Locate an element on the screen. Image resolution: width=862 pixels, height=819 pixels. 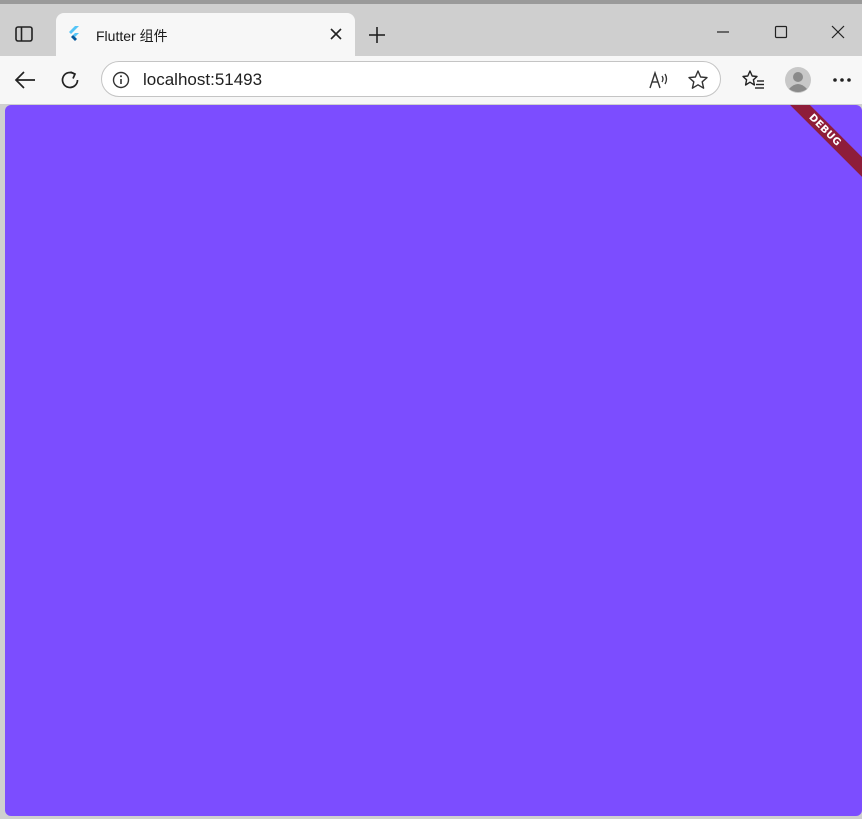
close-window-button is located at coordinates (838, 32).